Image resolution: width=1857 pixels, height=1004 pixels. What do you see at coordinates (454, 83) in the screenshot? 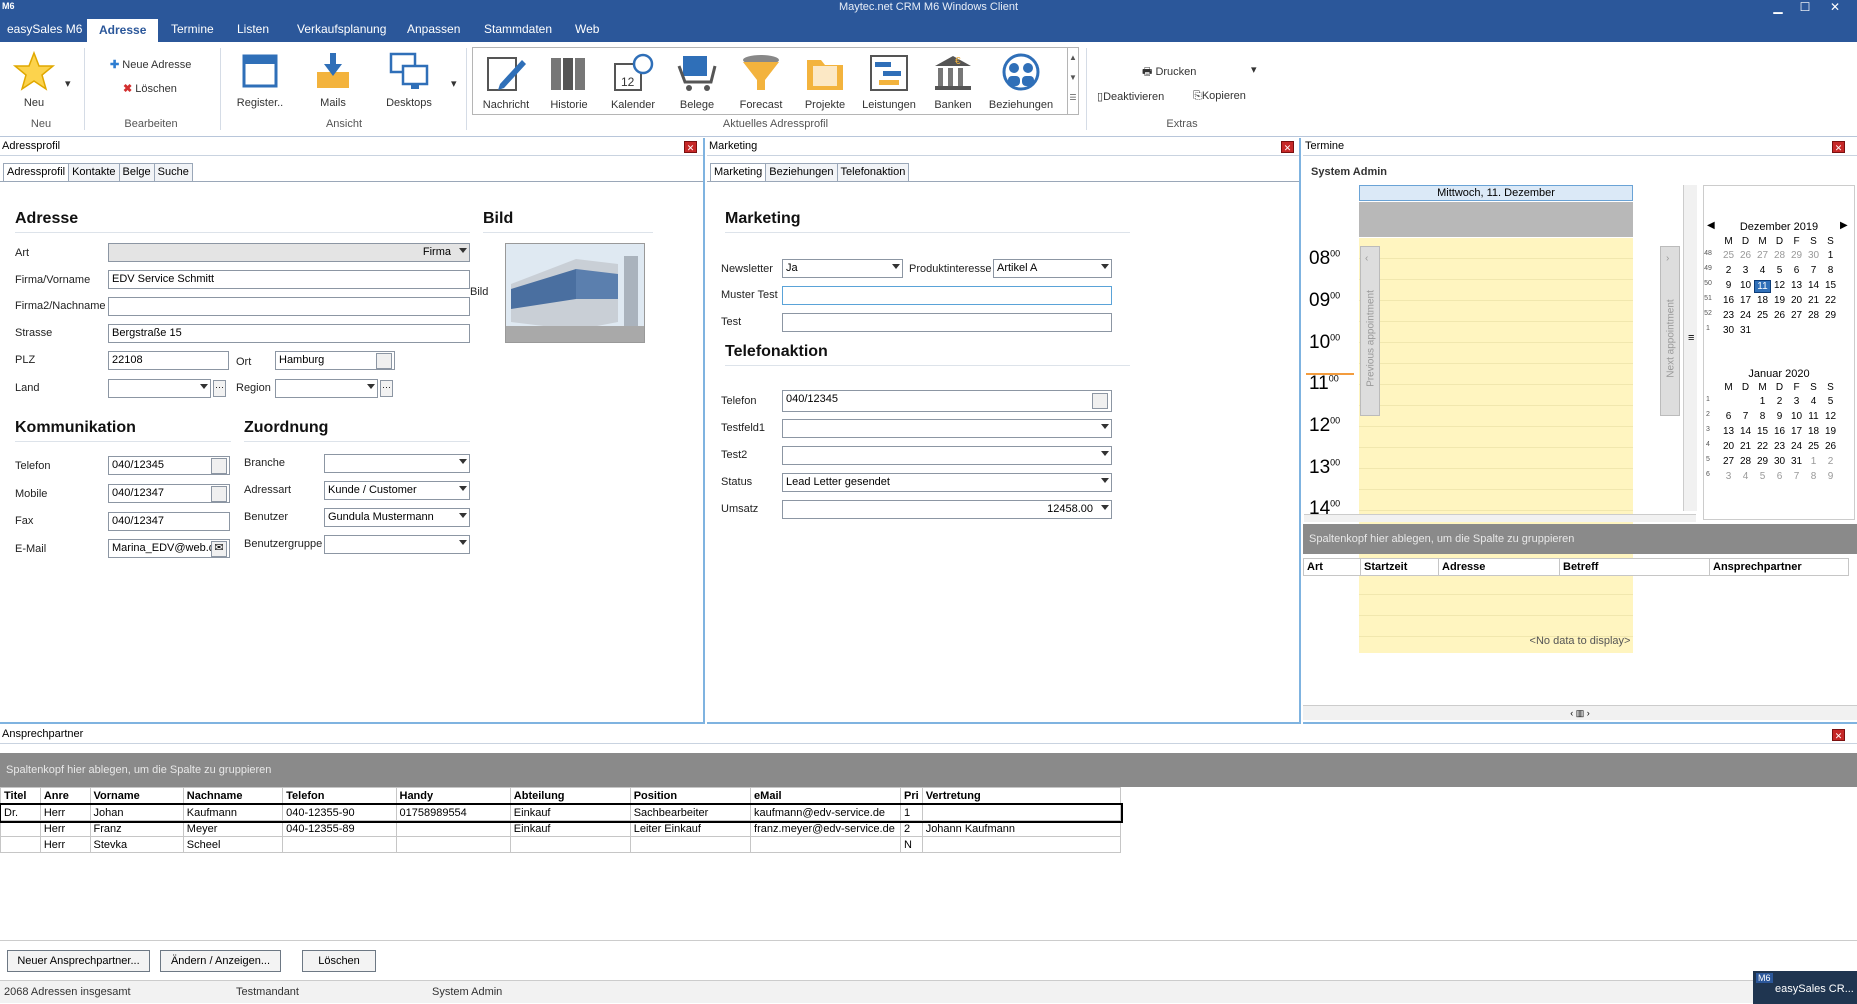
I see `desktops-dropdown-icon: ▾` at bounding box center [454, 83].